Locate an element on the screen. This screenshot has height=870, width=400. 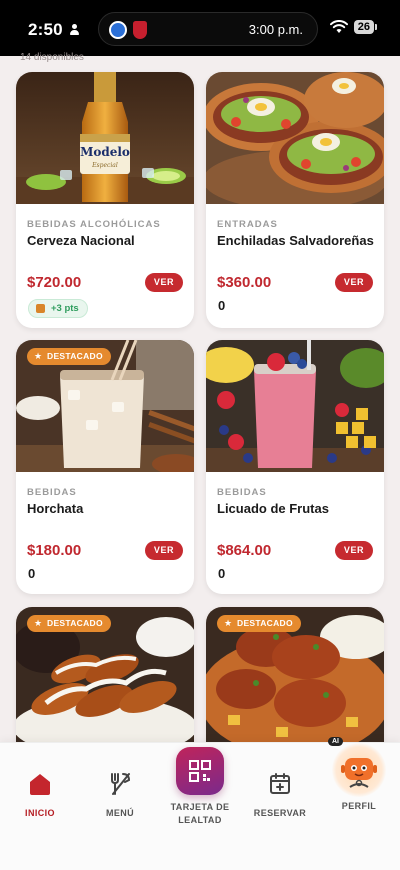
product-name: Cerveza Nacional is located at coordinates (81, 240).